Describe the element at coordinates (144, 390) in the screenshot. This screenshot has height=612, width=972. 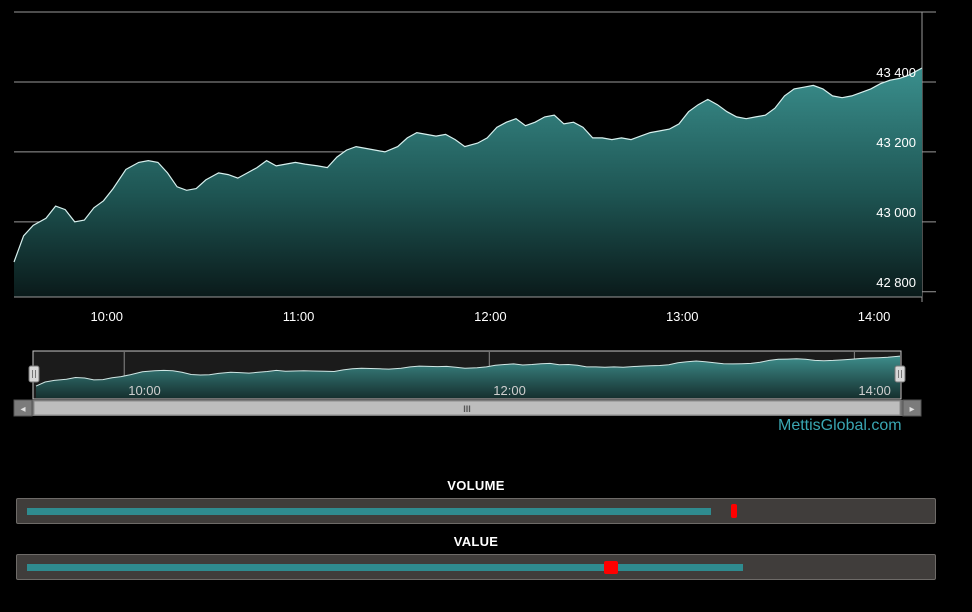
I see `navigator-x-label: 10:00` at that location.